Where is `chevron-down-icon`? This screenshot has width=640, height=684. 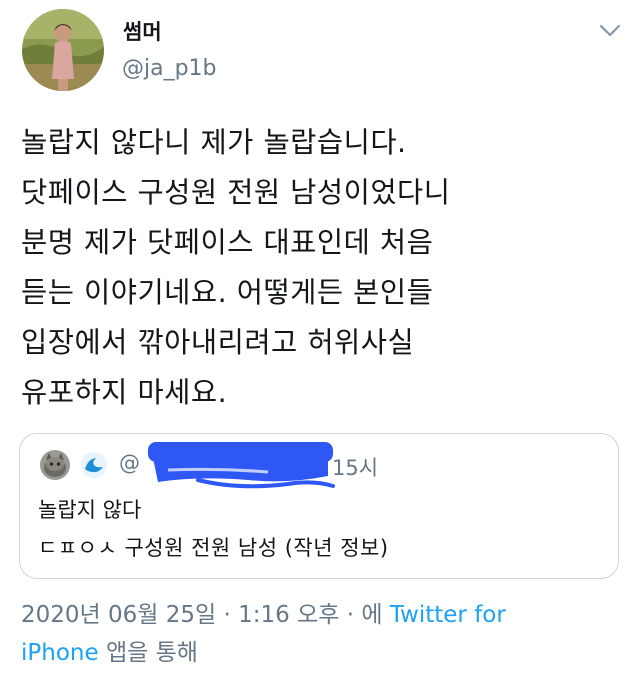
chevron-down-icon is located at coordinates (610, 31).